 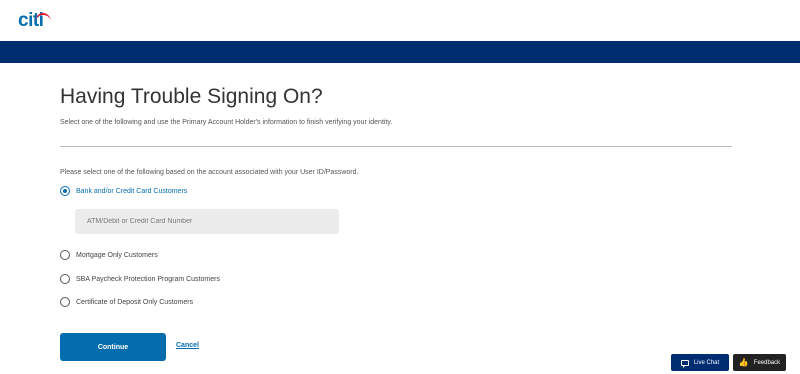 What do you see at coordinates (34, 21) in the screenshot?
I see `citi-logo: citi` at bounding box center [34, 21].